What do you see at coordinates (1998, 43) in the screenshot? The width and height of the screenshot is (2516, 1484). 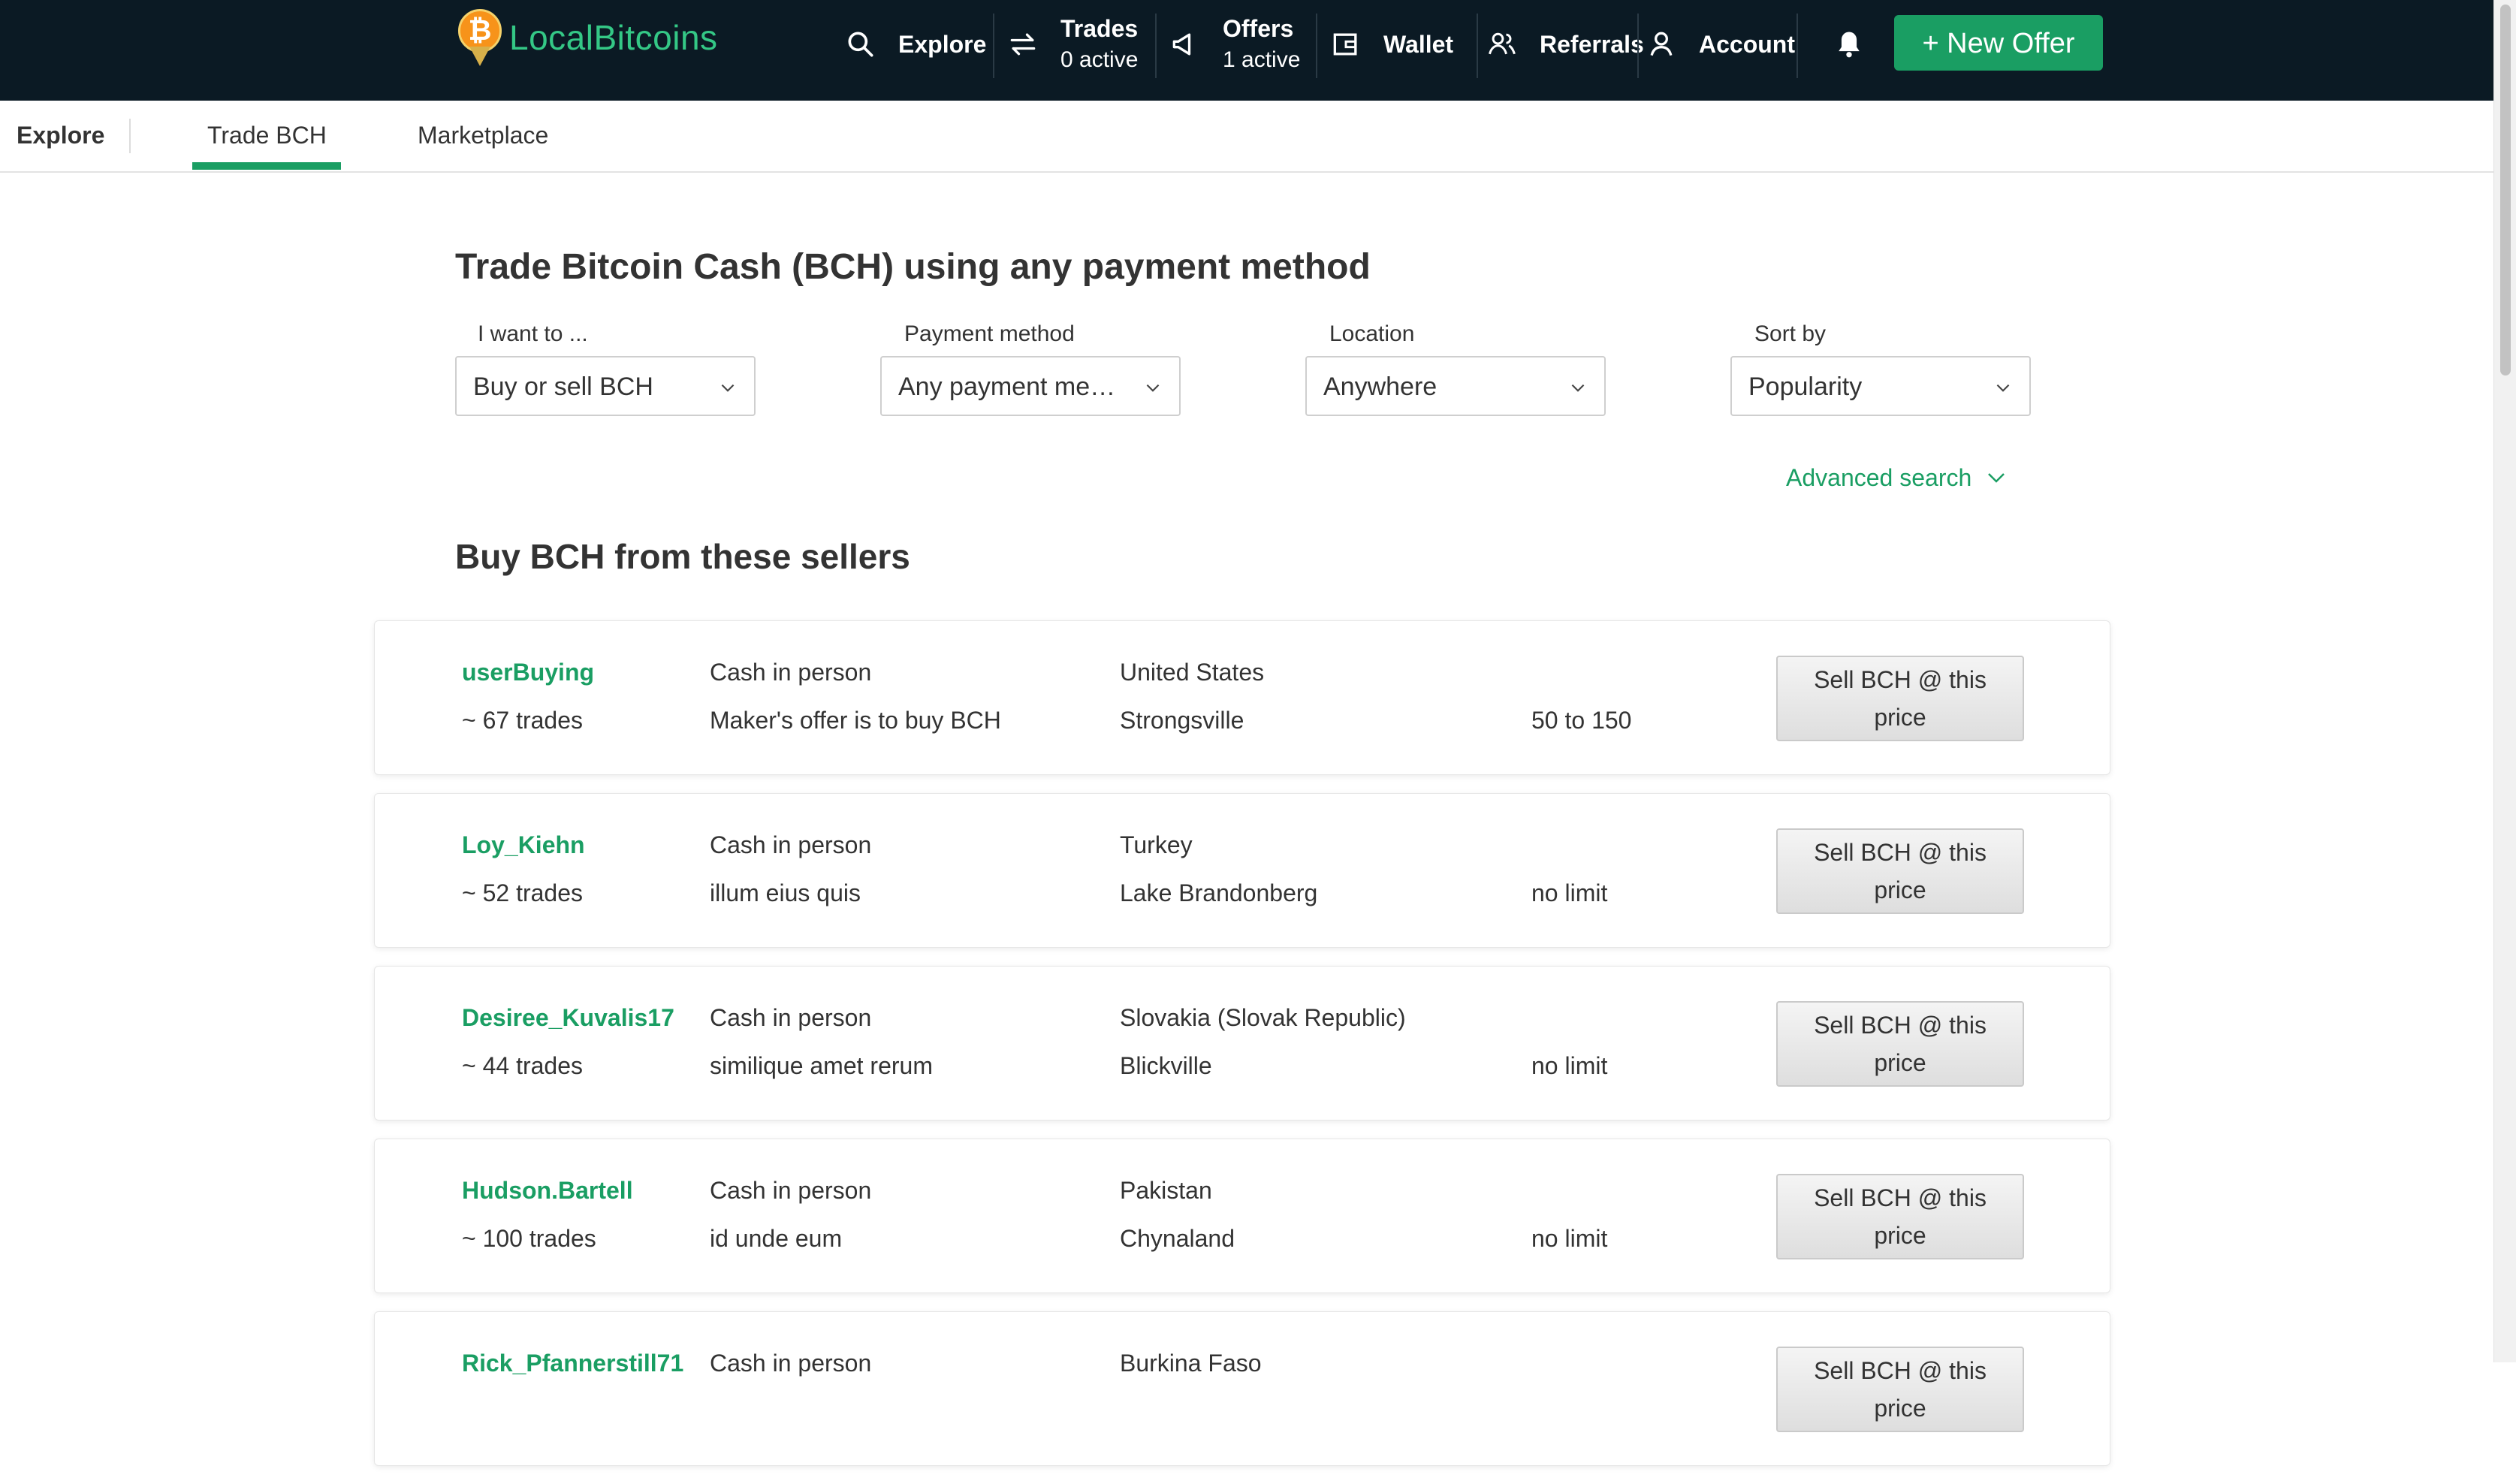 I see `new-offer-button: + New Offer` at bounding box center [1998, 43].